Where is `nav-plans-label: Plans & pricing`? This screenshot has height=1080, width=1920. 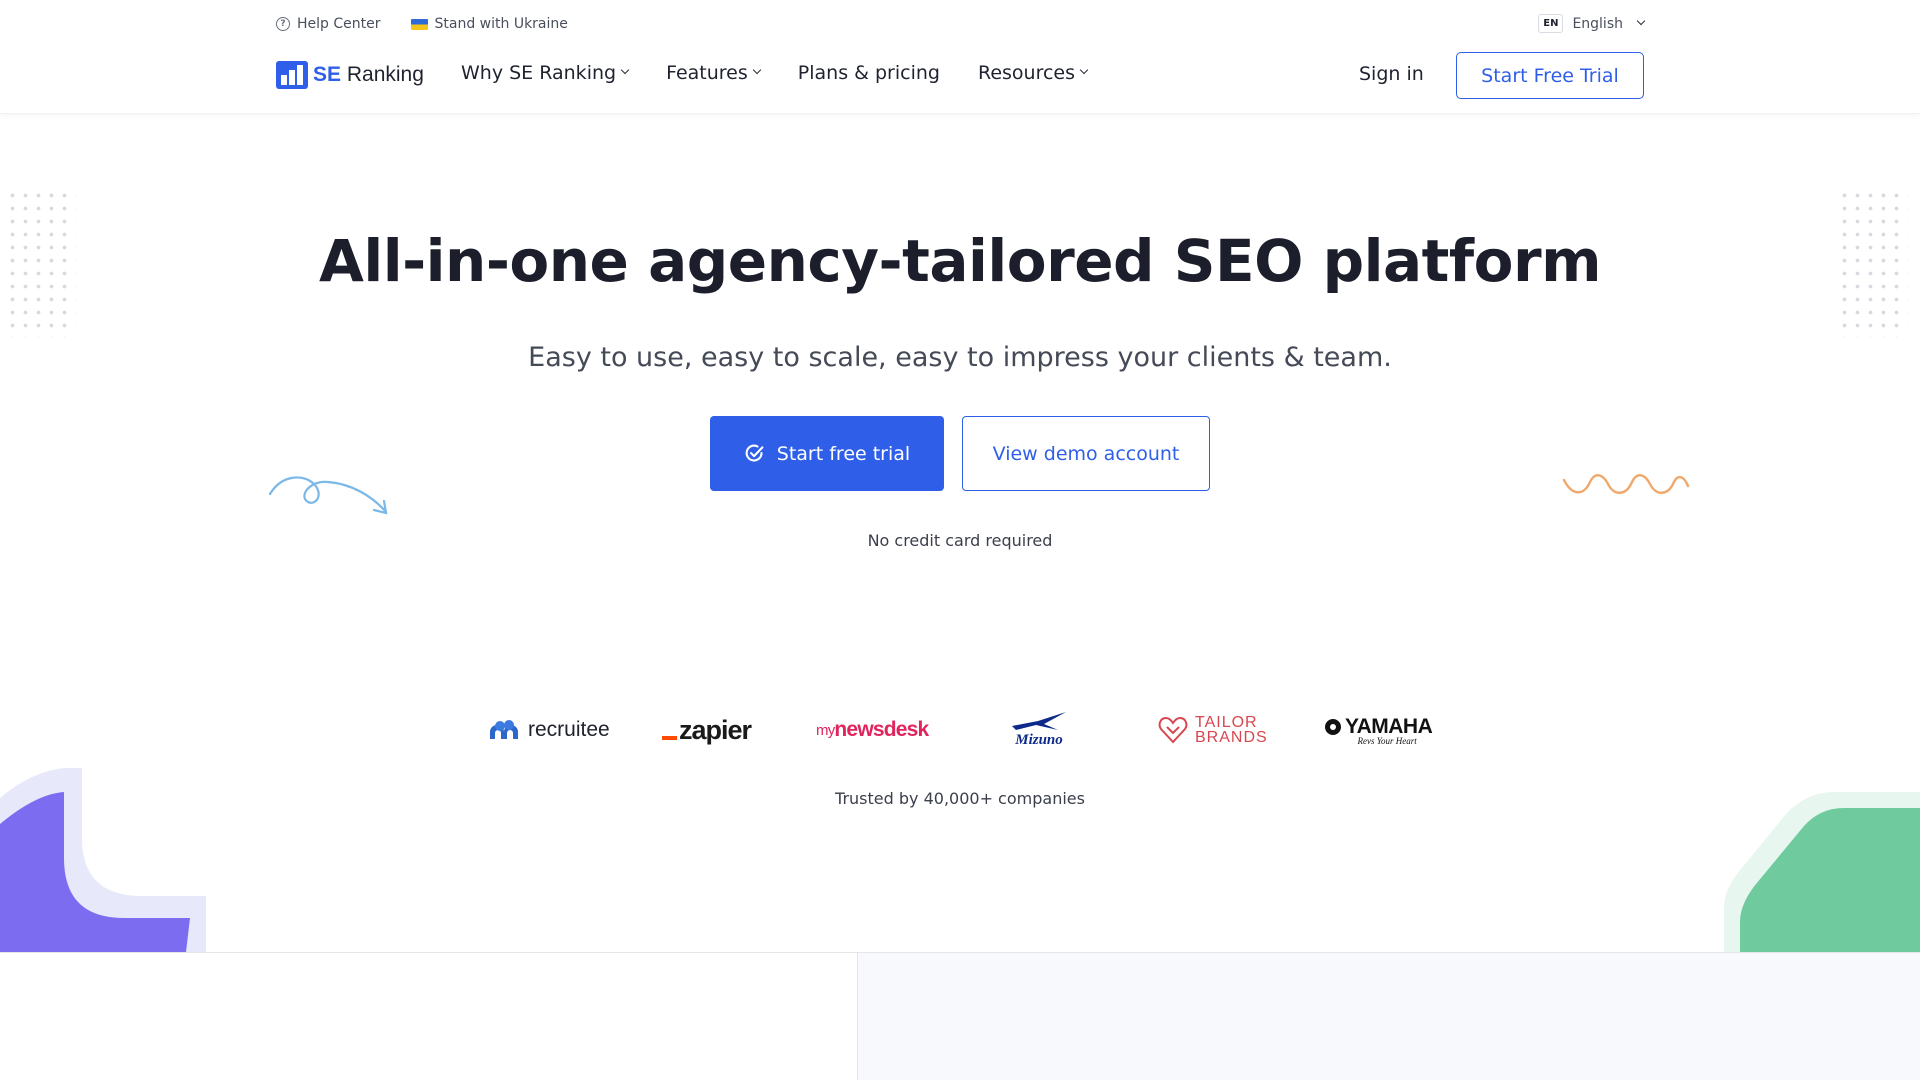 nav-plans-label: Plans & pricing is located at coordinates (868, 73).